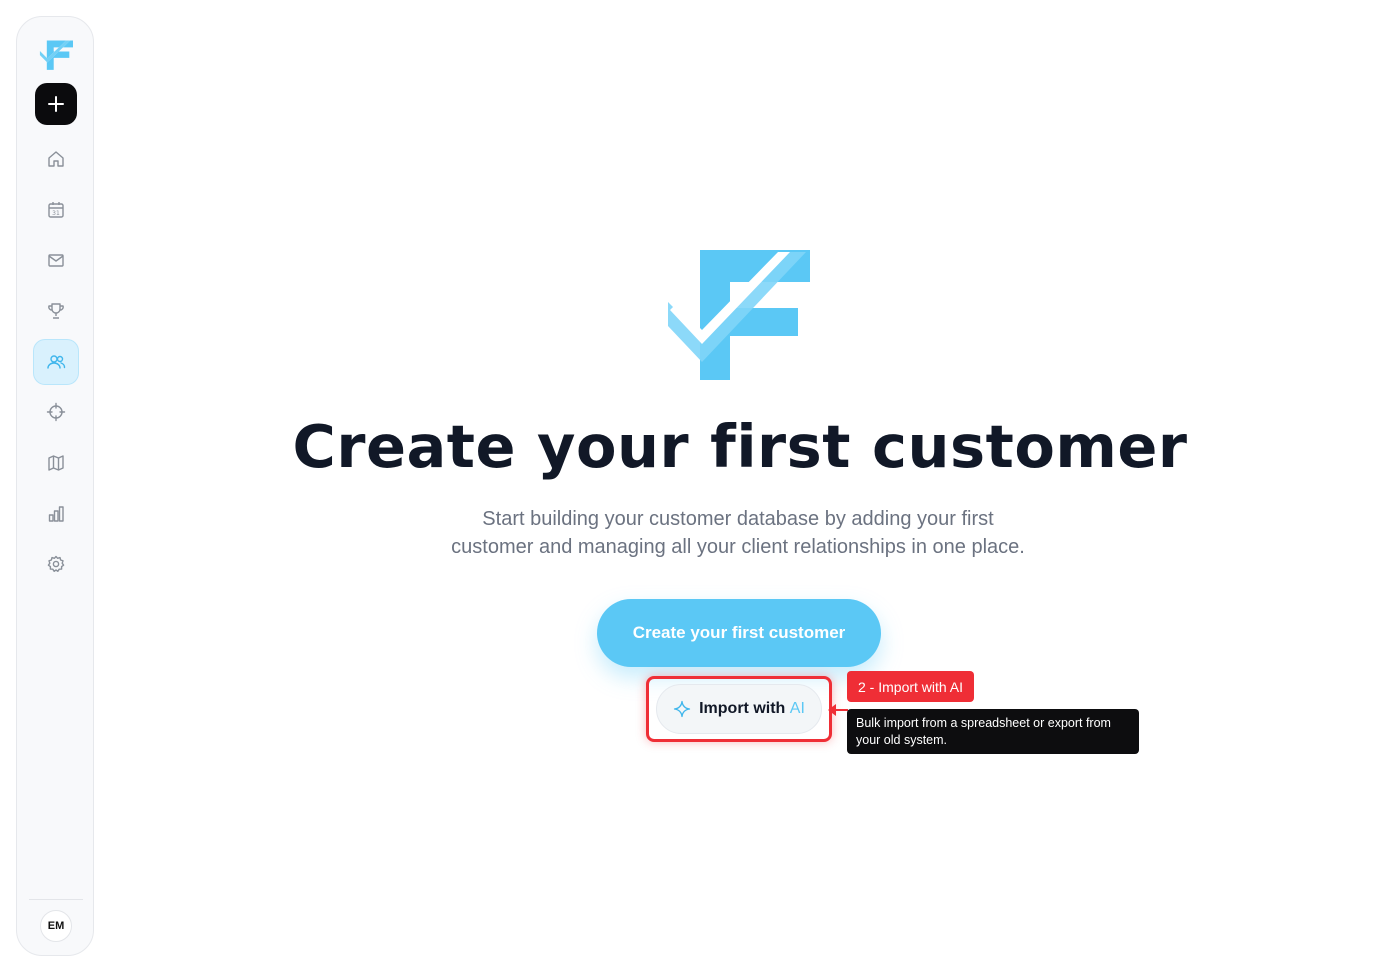 This screenshot has width=1400, height=972. I want to click on sidebar-item-leads, so click(56, 412).